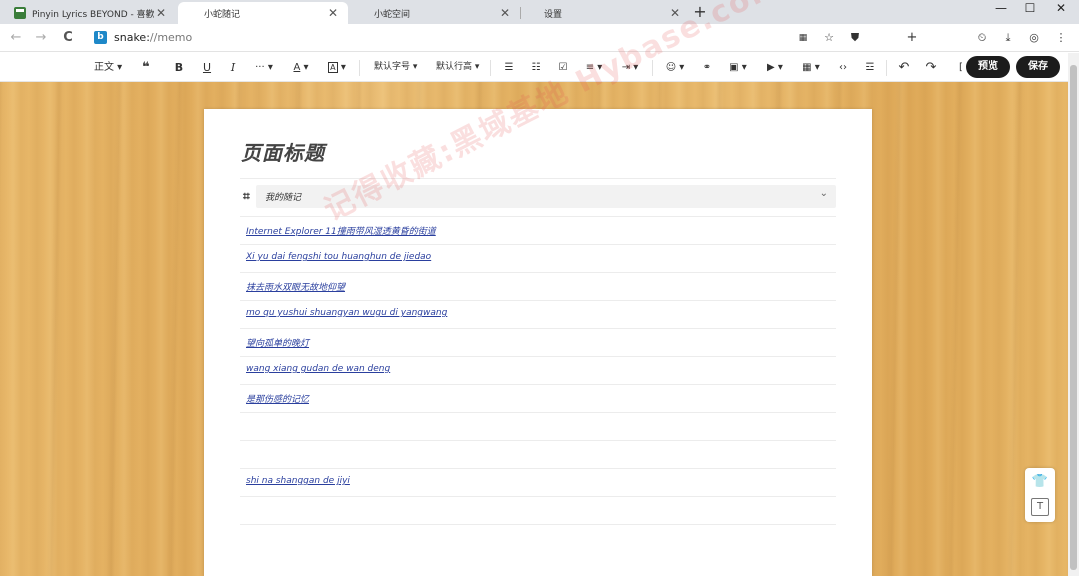  I want to click on image-dropdown-icon: ▣ ▾, so click(738, 67).